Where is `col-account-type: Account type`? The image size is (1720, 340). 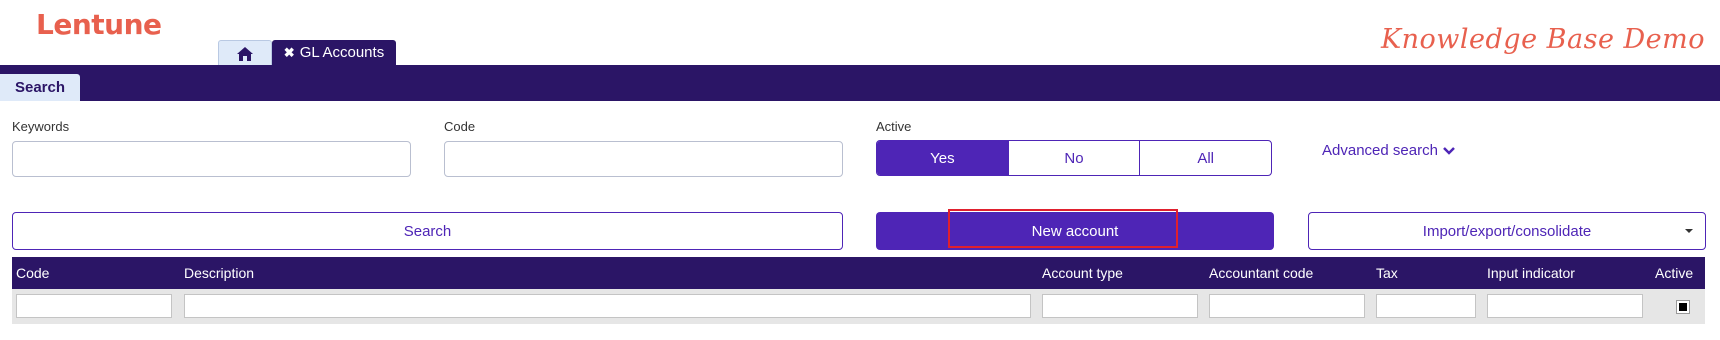
col-account-type: Account type is located at coordinates (1082, 273).